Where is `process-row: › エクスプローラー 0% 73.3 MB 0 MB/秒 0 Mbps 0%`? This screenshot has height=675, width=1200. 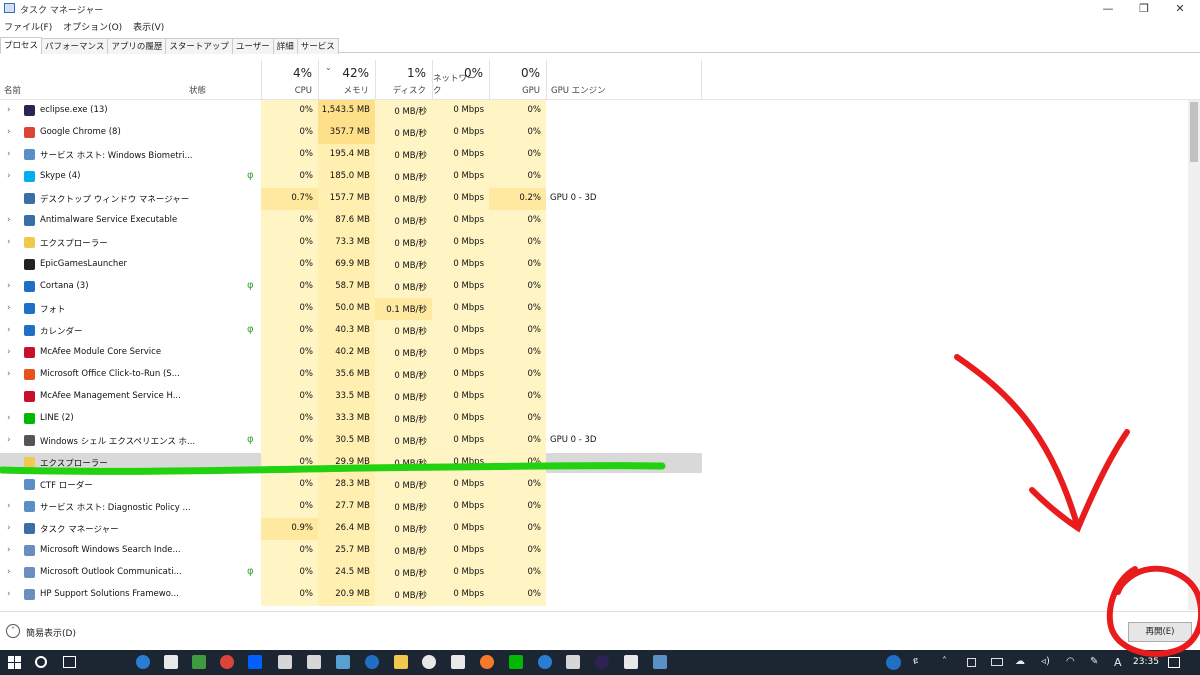
process-row: › エクスプローラー 0% 73.3 MB 0 MB/秒 0 Mbps 0% is located at coordinates (594, 243).